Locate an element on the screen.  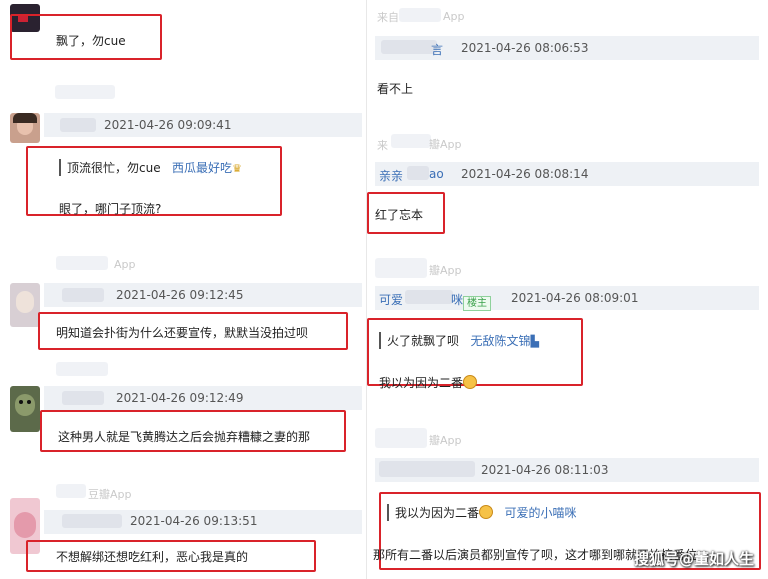
quoted-comment: 火了就飘了呗 无敌陈文锦▙ is located at coordinates (459, 340).